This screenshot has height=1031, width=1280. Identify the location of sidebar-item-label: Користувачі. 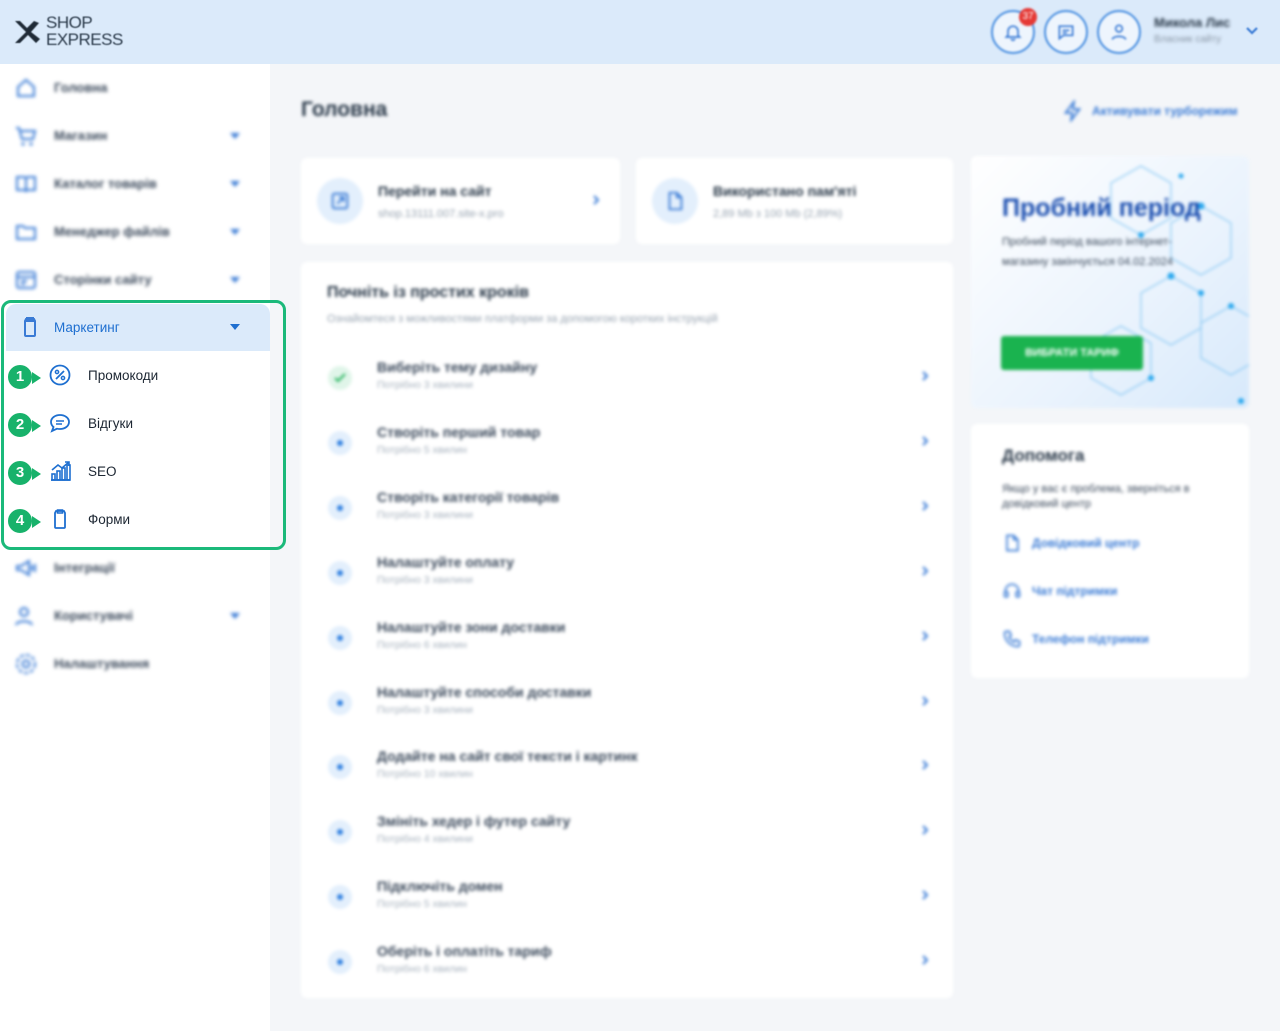
(93, 615).